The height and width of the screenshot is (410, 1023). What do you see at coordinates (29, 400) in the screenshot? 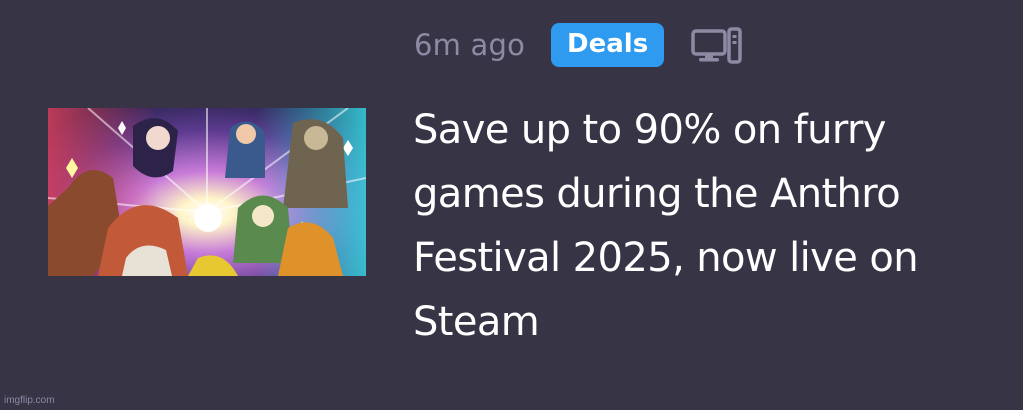
I see `imgflip-watermark: imgflip.com` at bounding box center [29, 400].